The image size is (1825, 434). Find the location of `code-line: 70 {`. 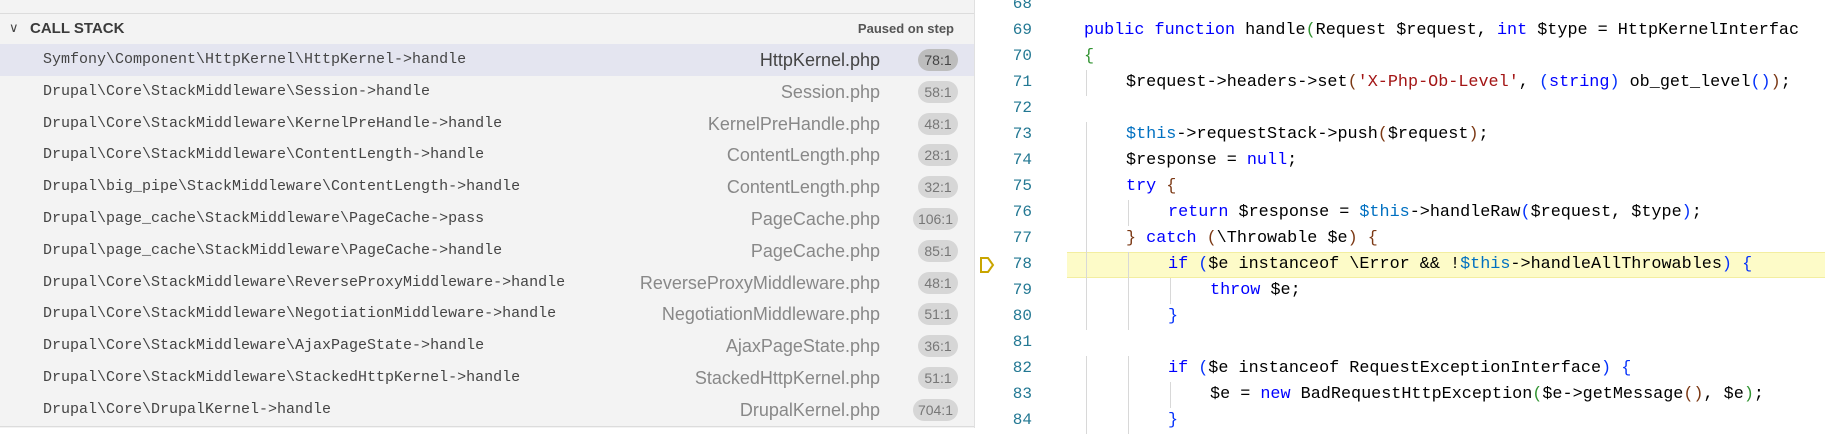

code-line: 70 { is located at coordinates (1400, 57).